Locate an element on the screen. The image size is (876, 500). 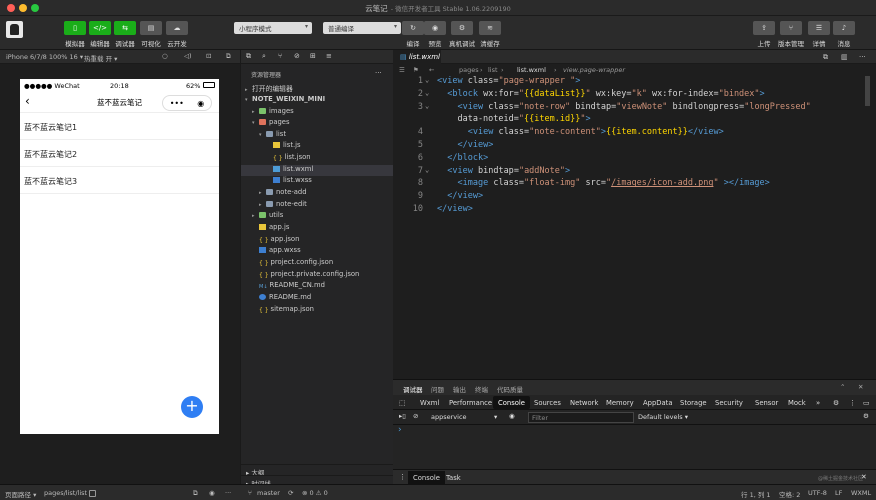
dock-icon: ▭ is located at coordinates (866, 403).